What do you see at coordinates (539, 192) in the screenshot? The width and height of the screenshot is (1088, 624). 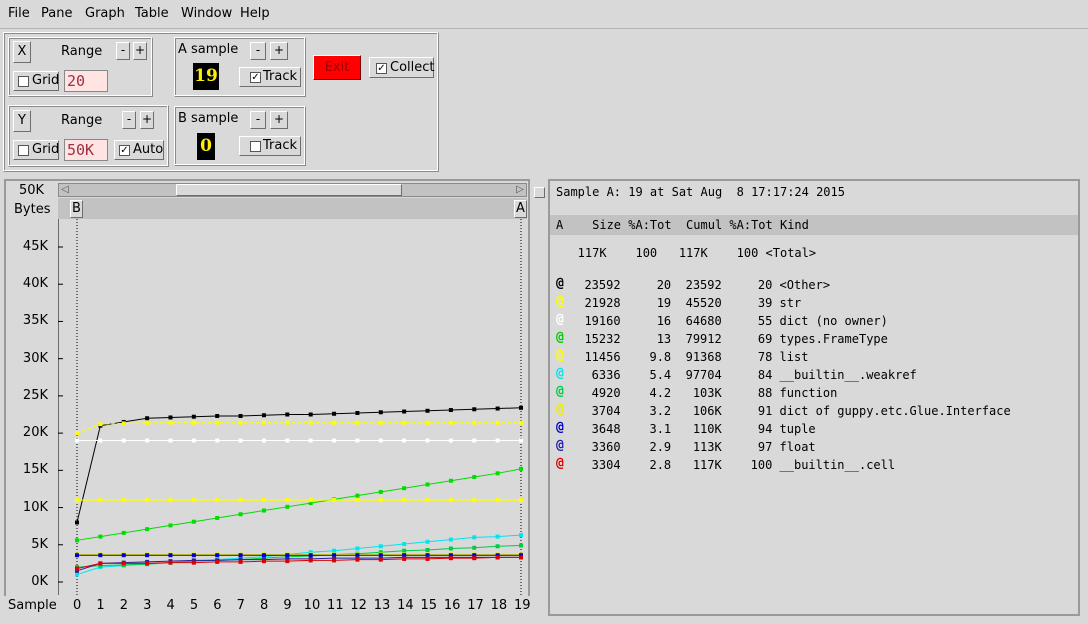 I see `pane-splitter-handle` at bounding box center [539, 192].